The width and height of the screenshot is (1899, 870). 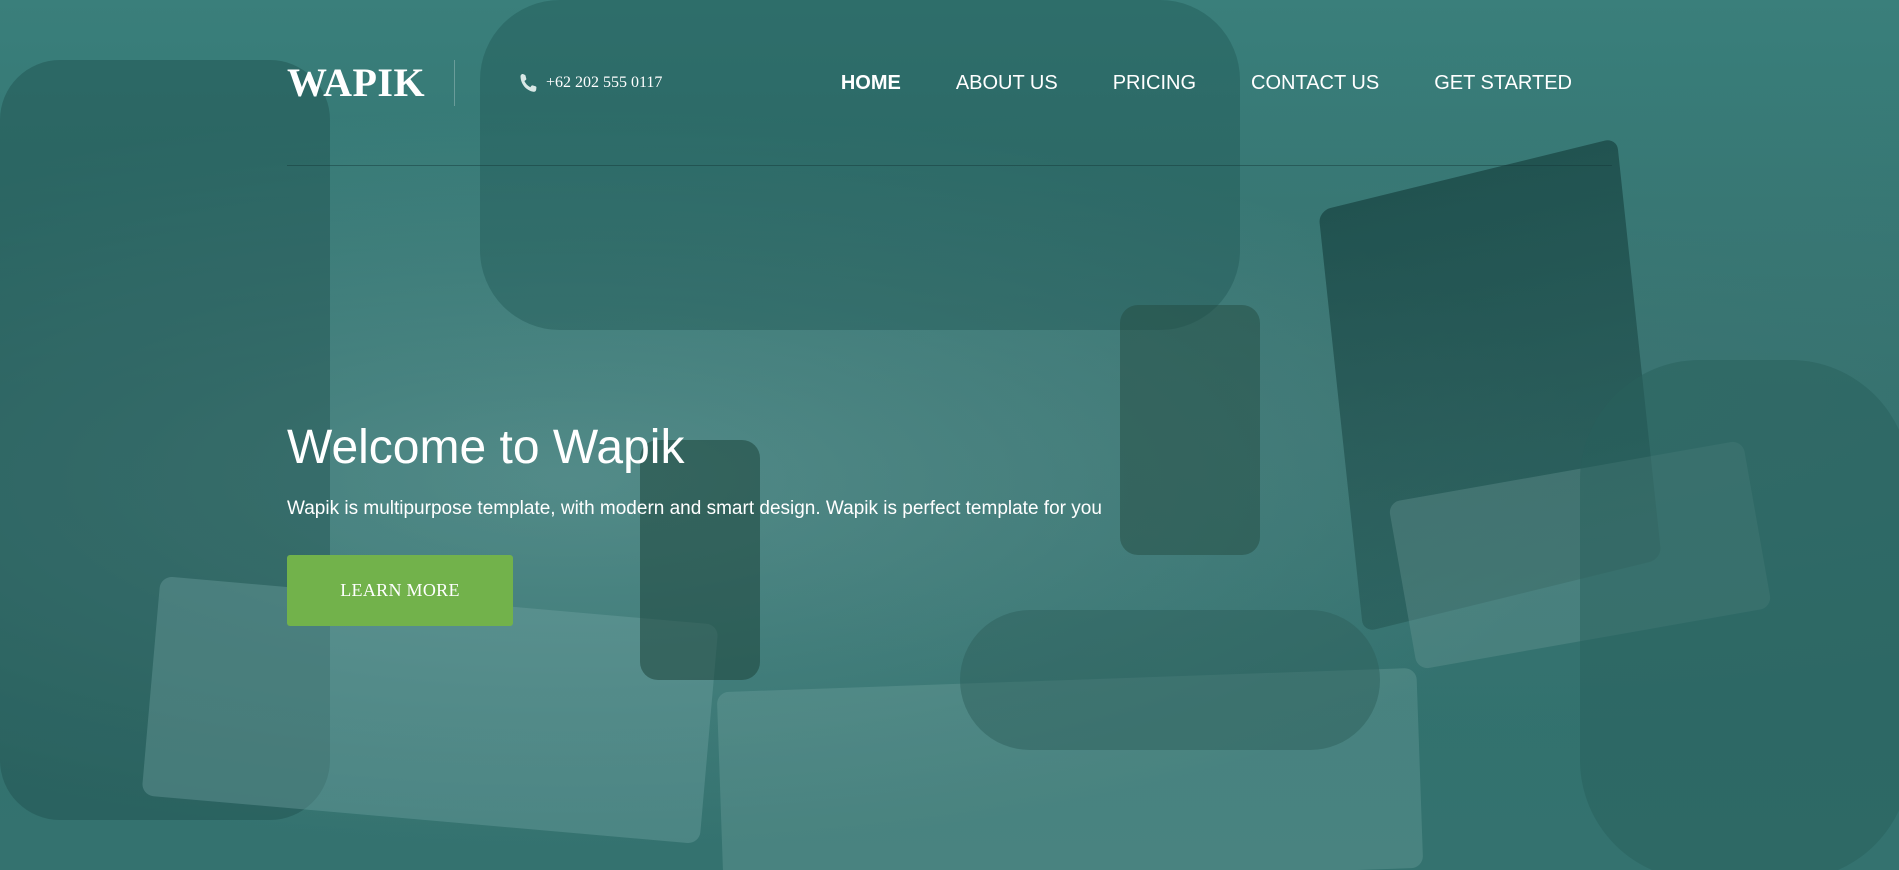 What do you see at coordinates (871, 83) in the screenshot?
I see `nav-item-home: HOME` at bounding box center [871, 83].